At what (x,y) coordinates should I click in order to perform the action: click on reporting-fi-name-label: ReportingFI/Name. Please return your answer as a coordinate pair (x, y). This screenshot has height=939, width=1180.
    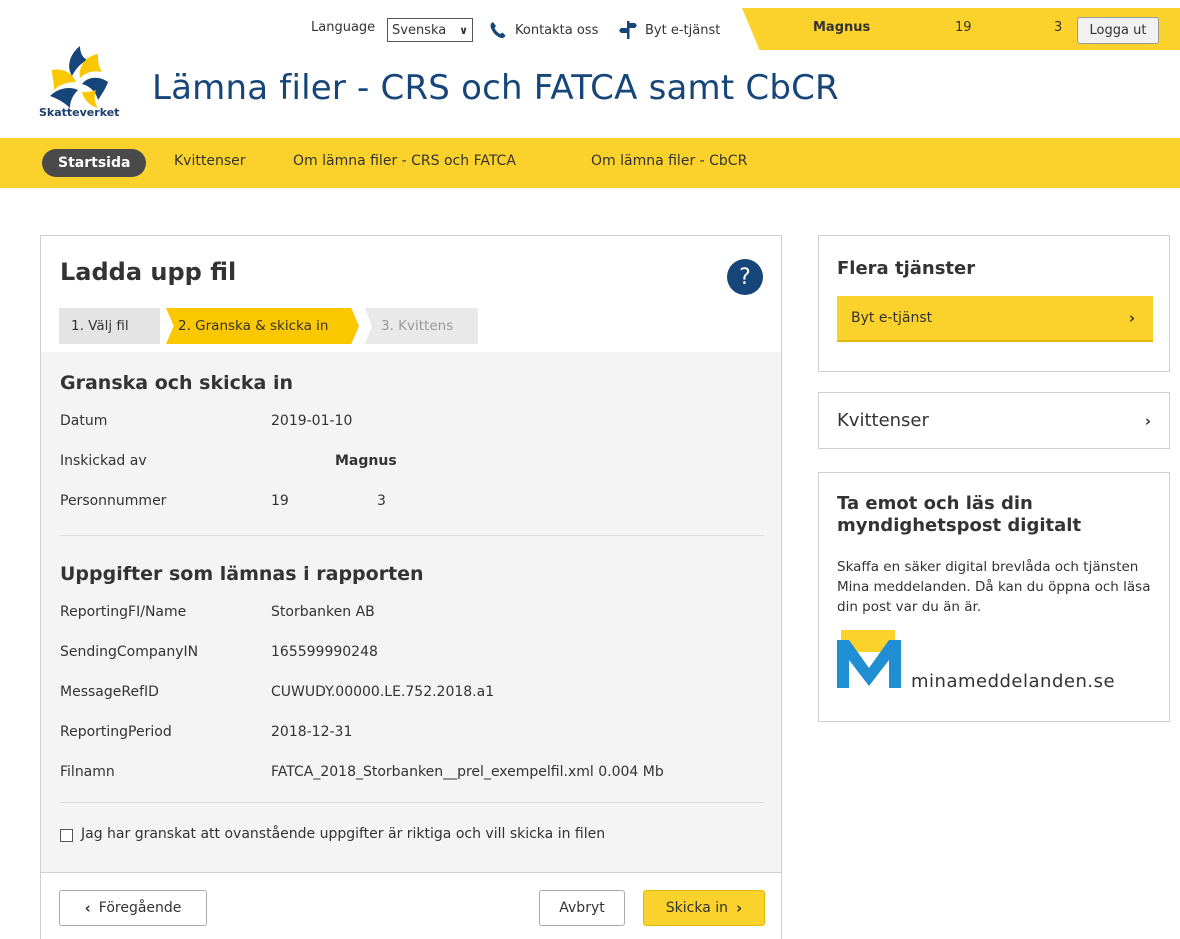
    Looking at the image, I should click on (123, 612).